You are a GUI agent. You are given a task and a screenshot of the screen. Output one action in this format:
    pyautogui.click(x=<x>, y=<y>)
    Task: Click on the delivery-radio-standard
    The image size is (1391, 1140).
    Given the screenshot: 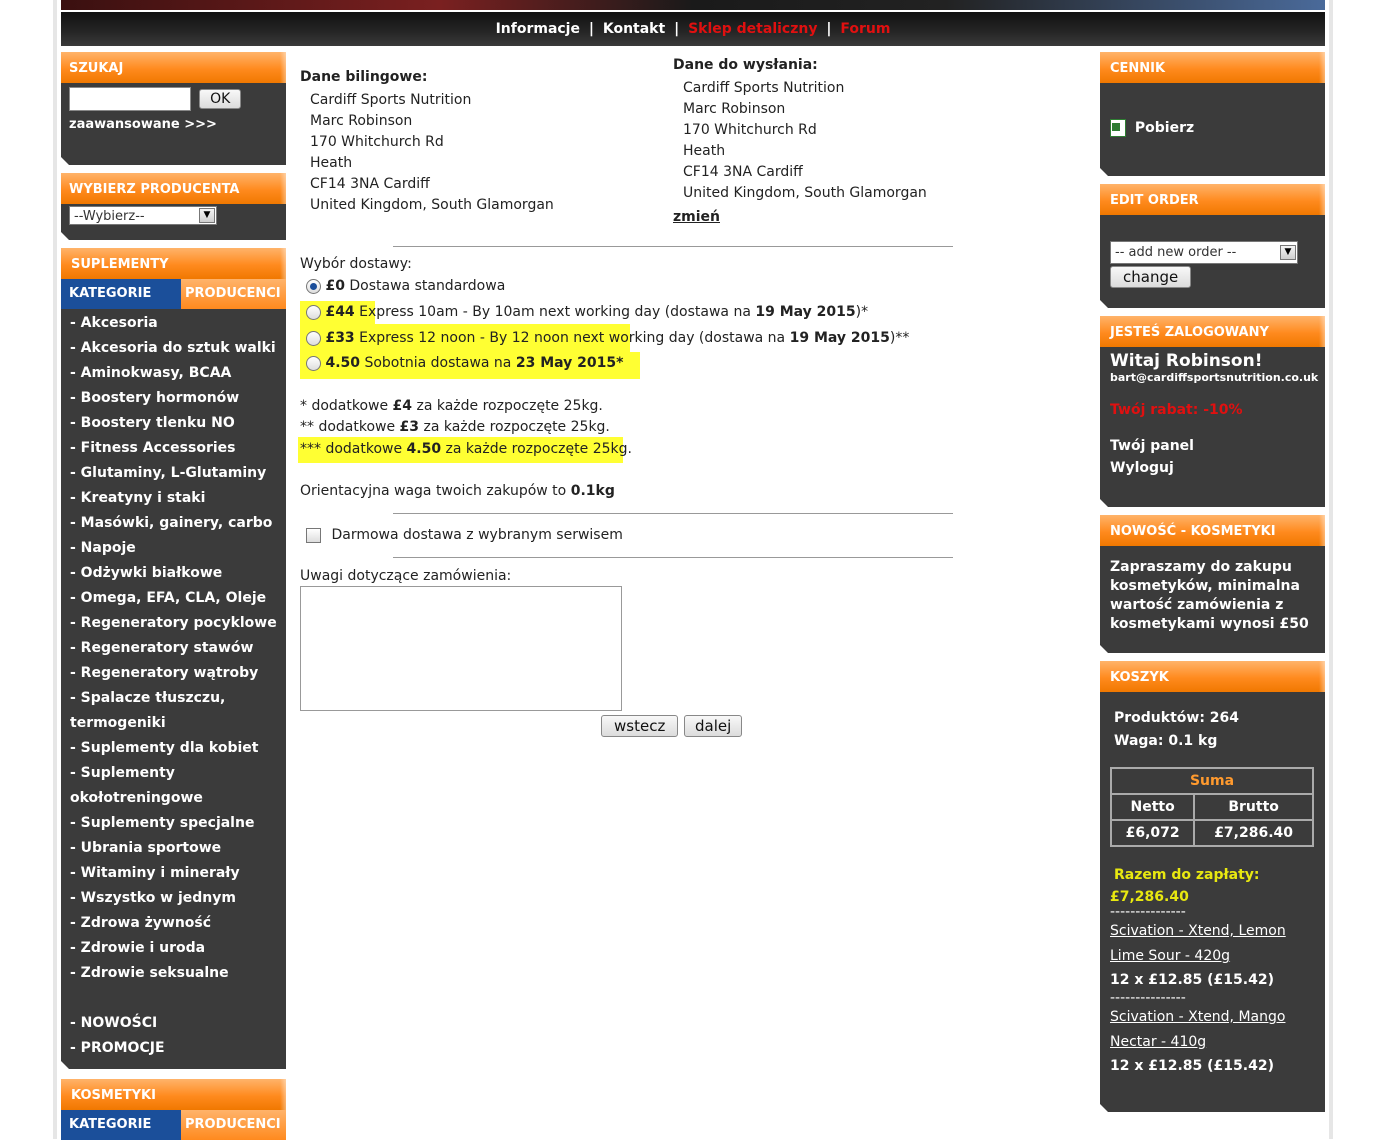 What is the action you would take?
    pyautogui.click(x=313, y=286)
    